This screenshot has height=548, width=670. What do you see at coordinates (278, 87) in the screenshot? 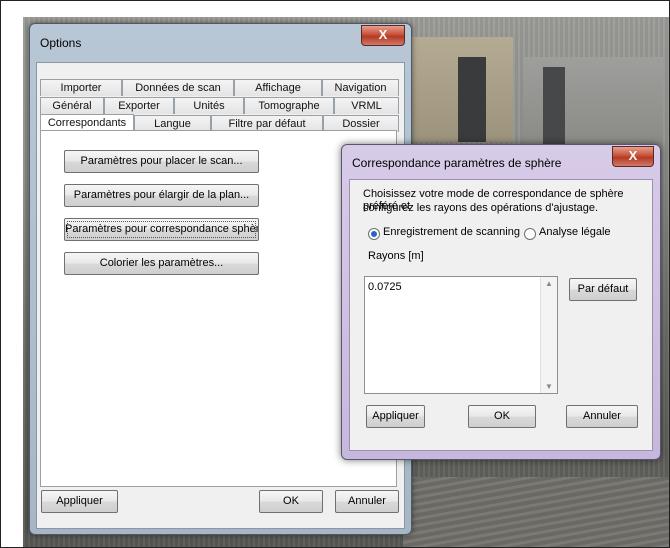
I see `tab-affichage: Affichage` at bounding box center [278, 87].